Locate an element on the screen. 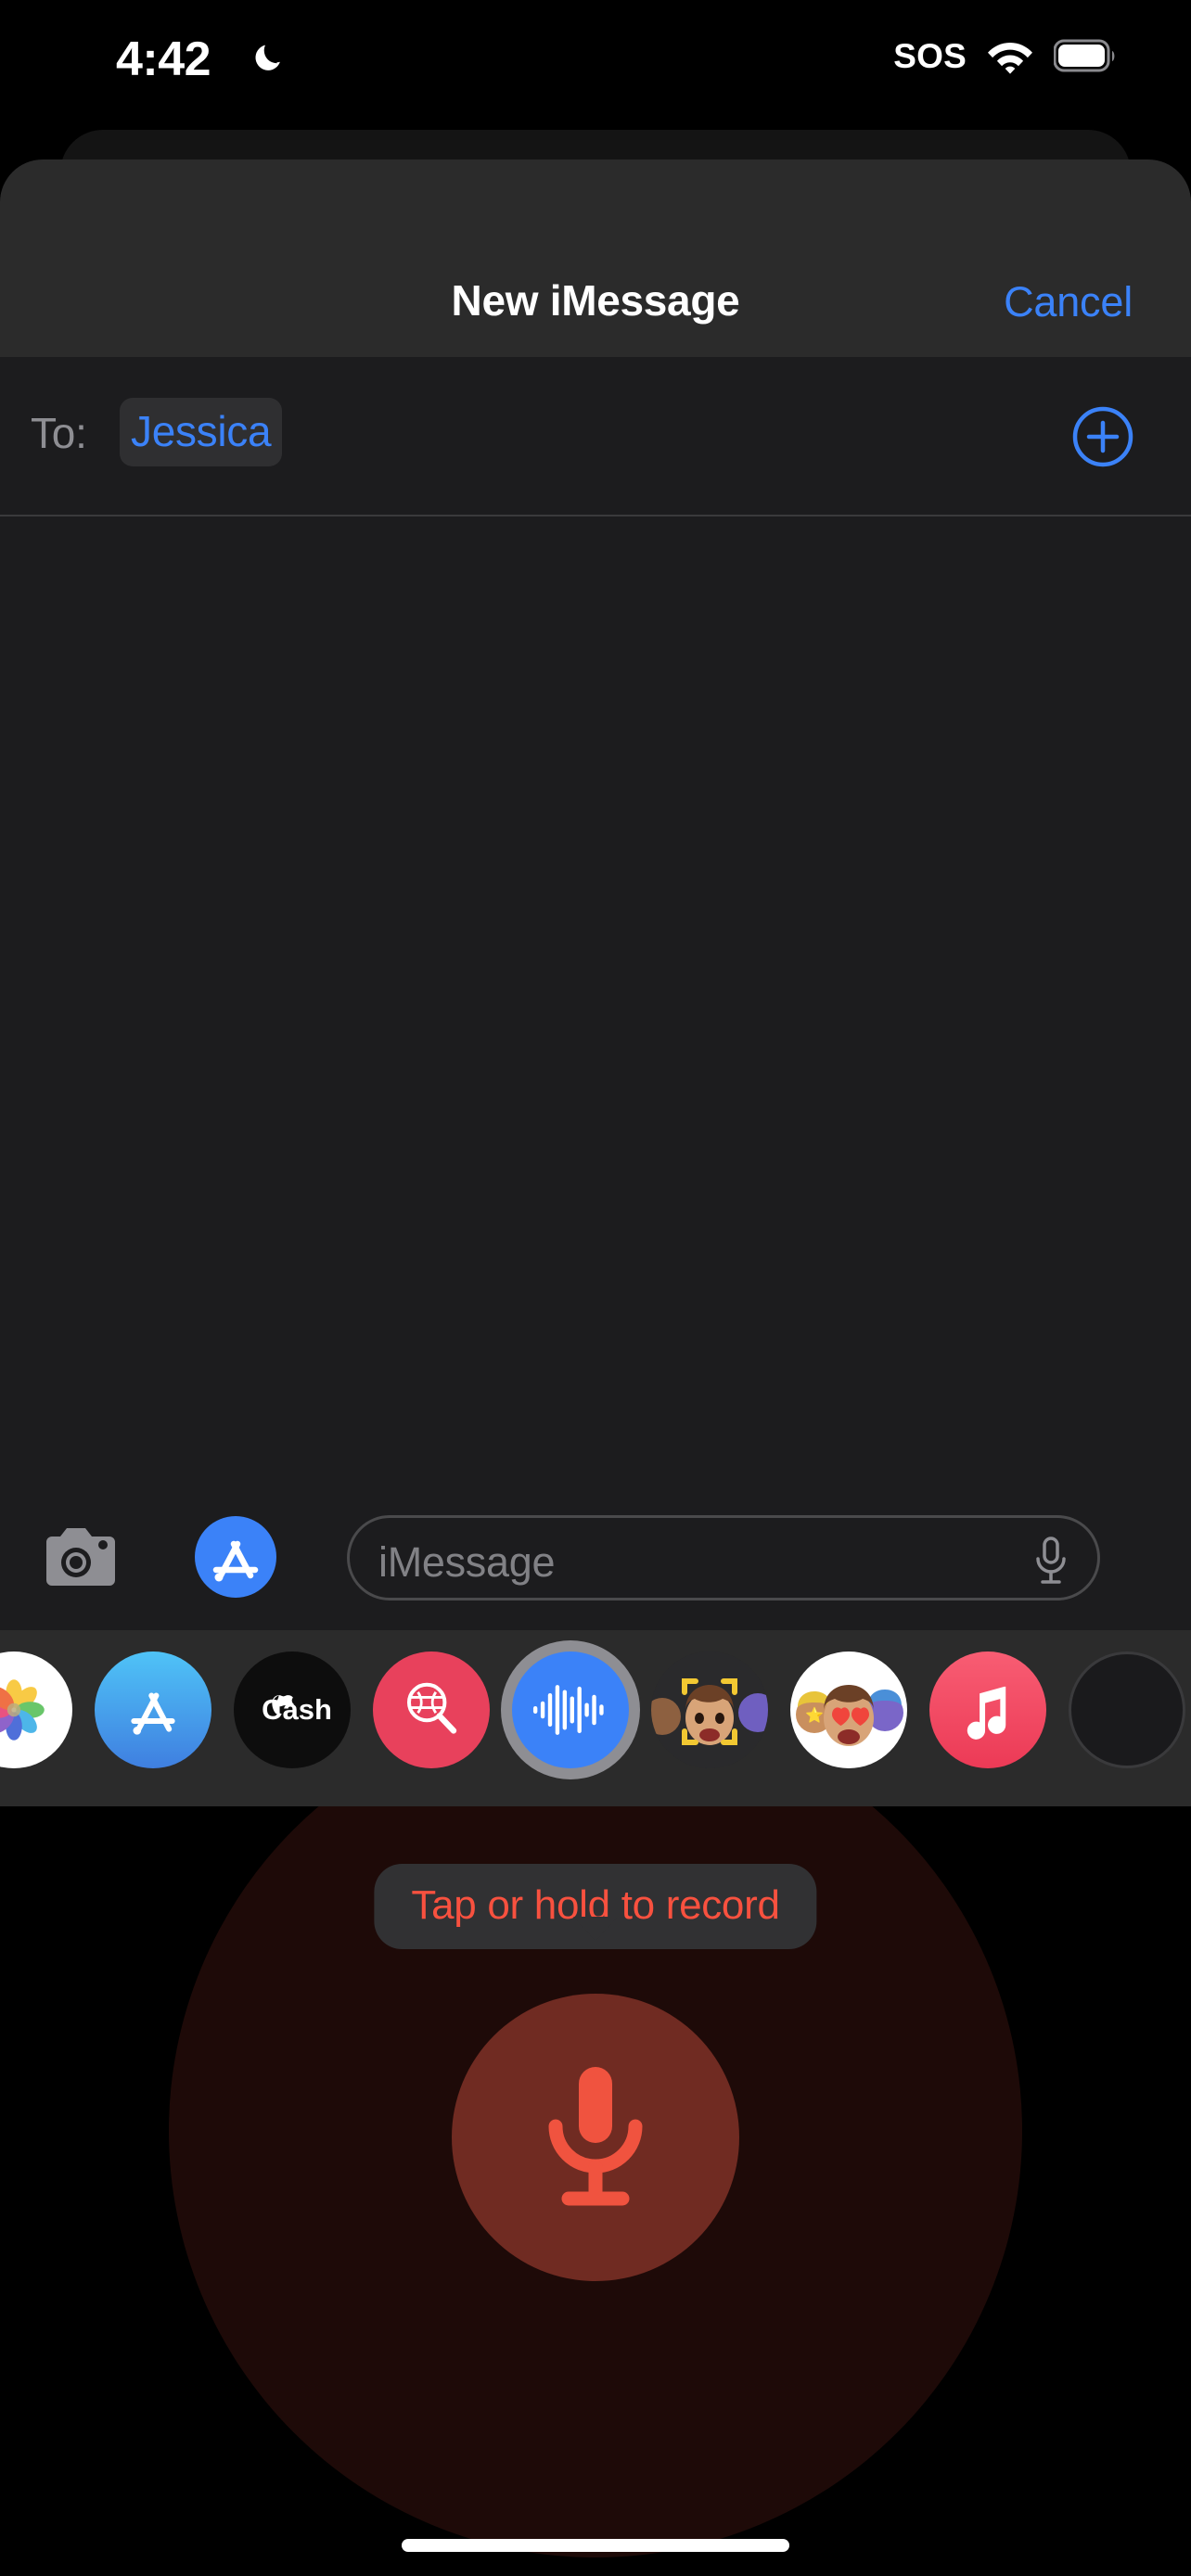 This screenshot has width=1191, height=2576. record-button is located at coordinates (595, 2138).